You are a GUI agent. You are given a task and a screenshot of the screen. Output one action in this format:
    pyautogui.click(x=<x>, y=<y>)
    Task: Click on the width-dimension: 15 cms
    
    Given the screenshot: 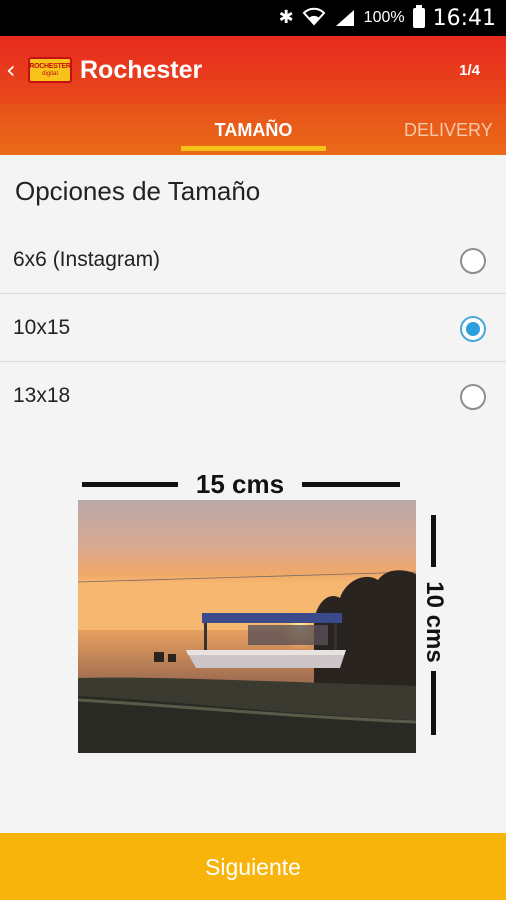 What is the action you would take?
    pyautogui.click(x=241, y=484)
    